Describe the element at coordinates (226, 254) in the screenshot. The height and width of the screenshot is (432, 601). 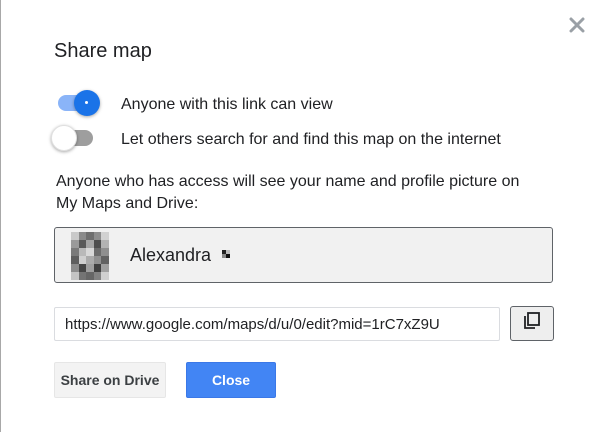
I see `redacted-mark` at that location.